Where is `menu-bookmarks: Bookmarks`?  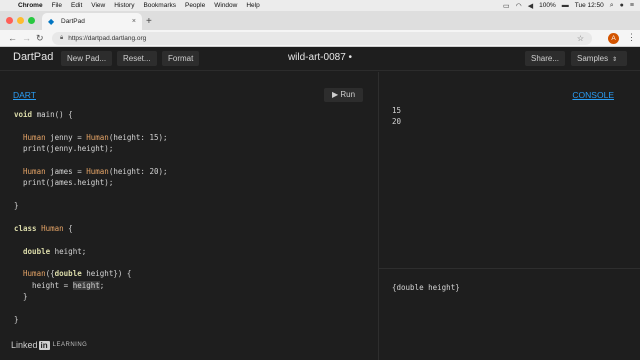
menu-bookmarks: Bookmarks is located at coordinates (159, 5).